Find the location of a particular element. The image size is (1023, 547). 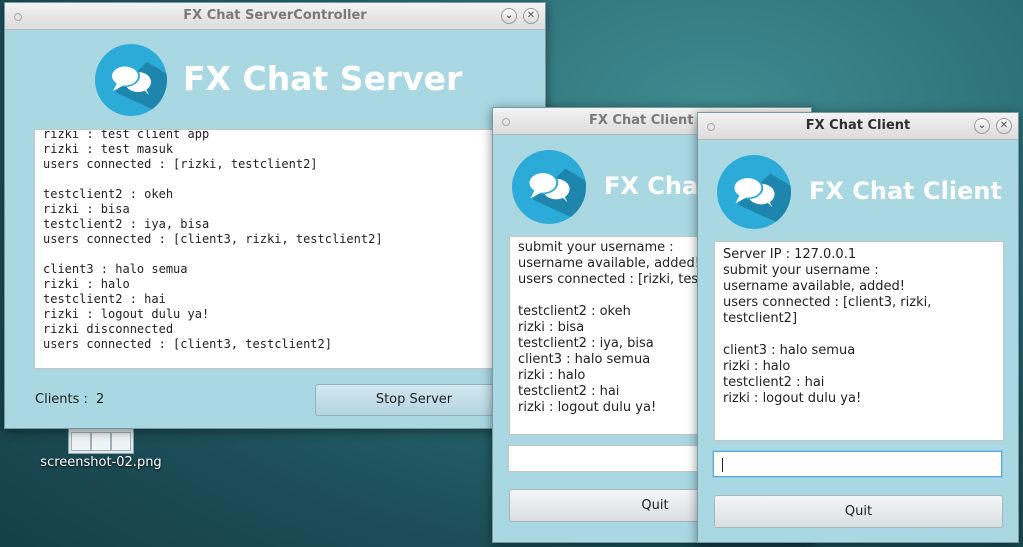

client-front-window-title: FX Chat Client is located at coordinates (858, 125).